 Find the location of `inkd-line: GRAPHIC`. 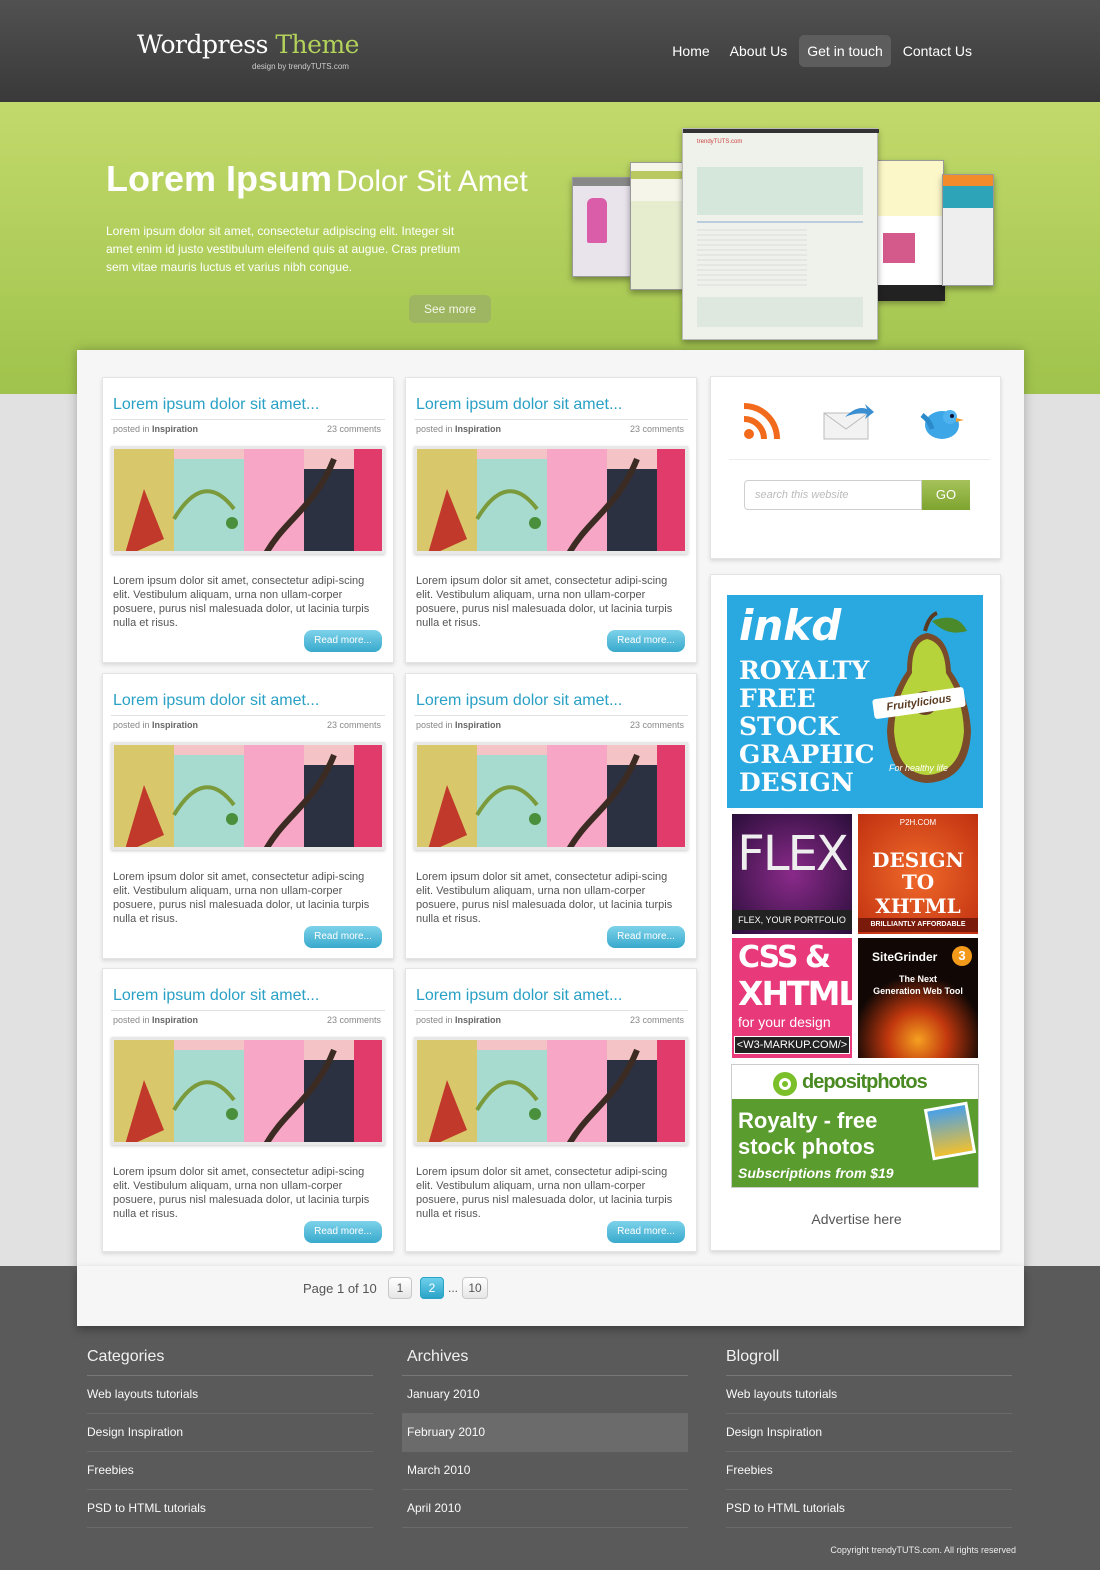

inkd-line: GRAPHIC is located at coordinates (807, 754).